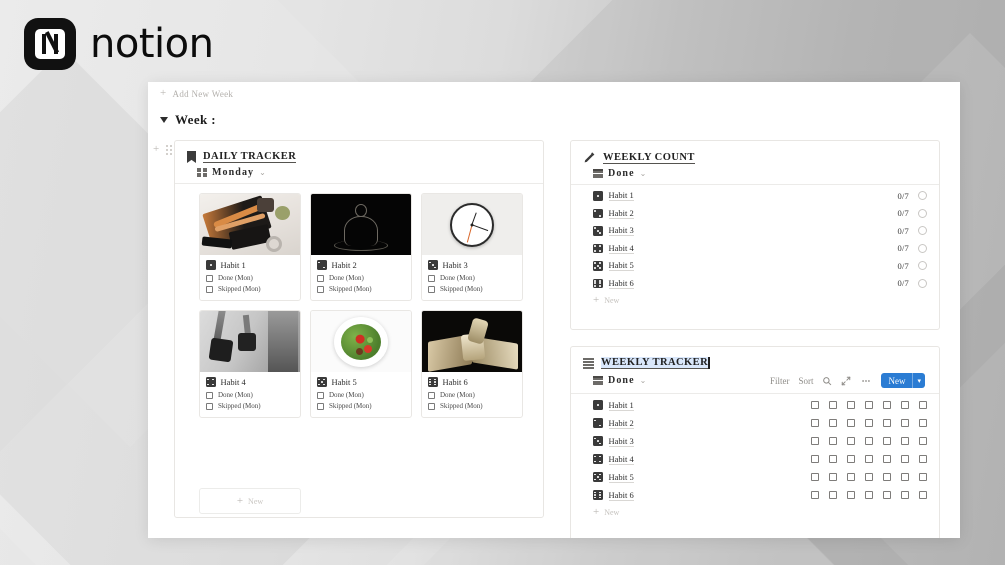 This screenshot has height=565, width=1005. Describe the element at coordinates (866, 381) in the screenshot. I see `more-options-icon` at that location.